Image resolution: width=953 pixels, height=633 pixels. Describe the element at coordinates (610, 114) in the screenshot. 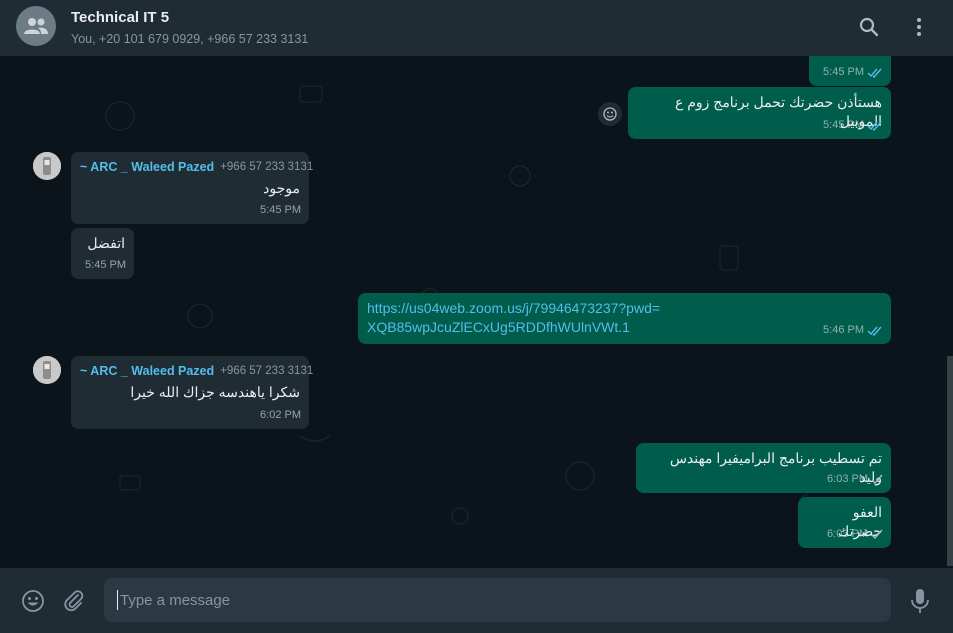

I see `reaction-icon` at that location.